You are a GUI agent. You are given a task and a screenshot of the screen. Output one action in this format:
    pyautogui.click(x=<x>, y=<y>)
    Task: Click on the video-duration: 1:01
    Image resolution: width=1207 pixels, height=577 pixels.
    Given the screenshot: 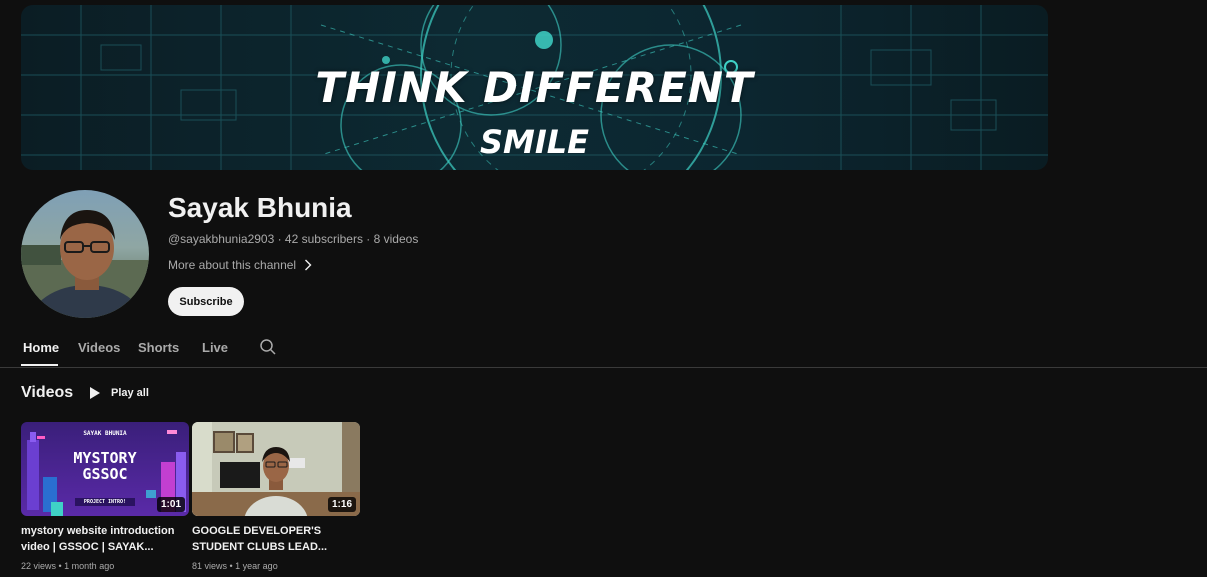 What is the action you would take?
    pyautogui.click(x=170, y=504)
    